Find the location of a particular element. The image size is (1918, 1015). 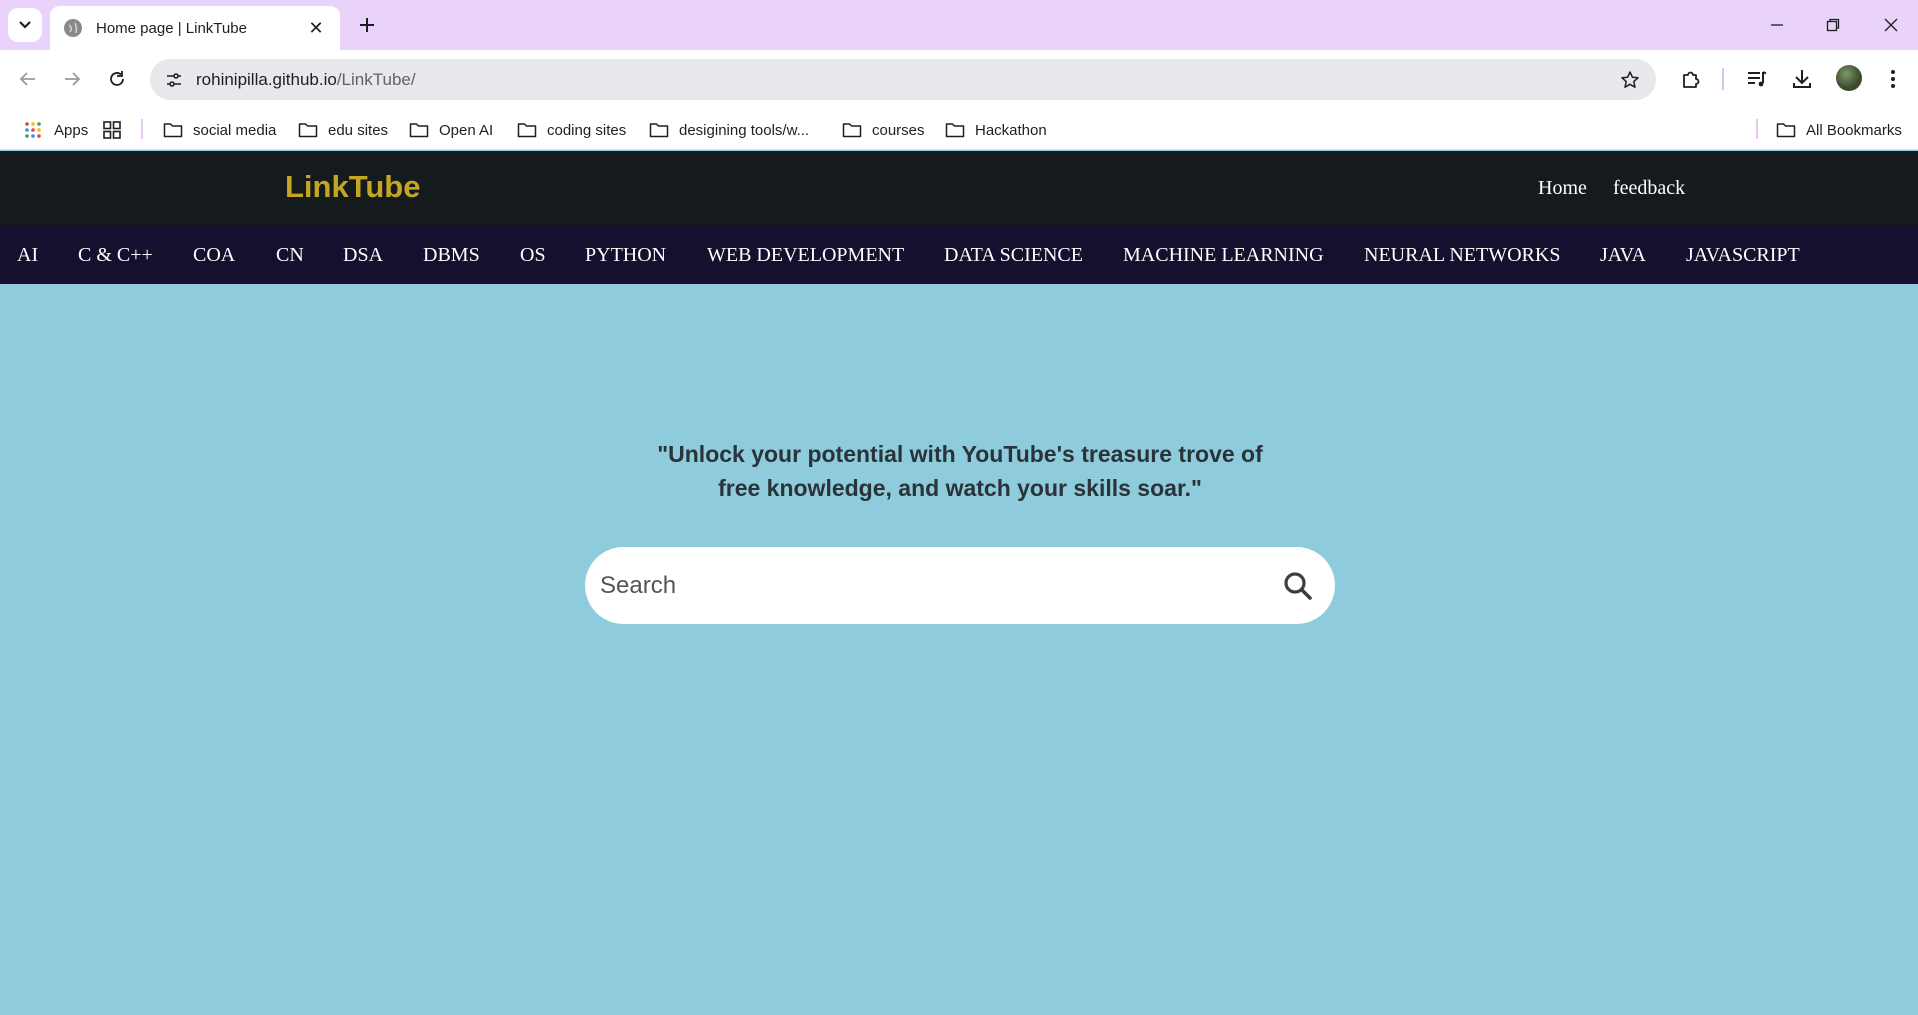

close-tab-icon: ✕ is located at coordinates (316, 28).